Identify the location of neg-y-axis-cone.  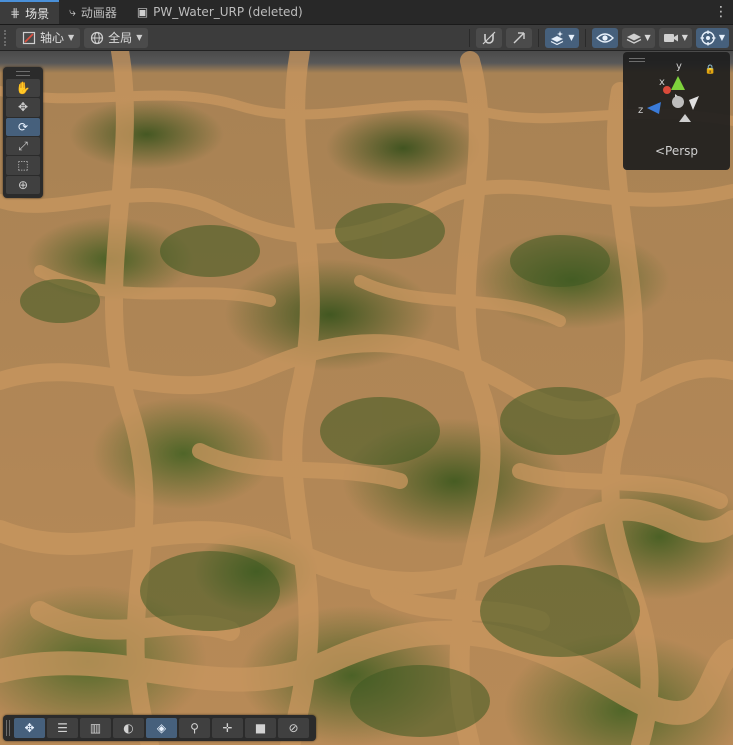
(685, 118).